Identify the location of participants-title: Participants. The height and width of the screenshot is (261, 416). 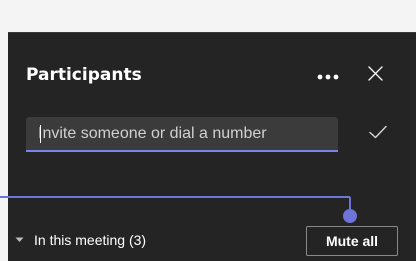
(84, 75).